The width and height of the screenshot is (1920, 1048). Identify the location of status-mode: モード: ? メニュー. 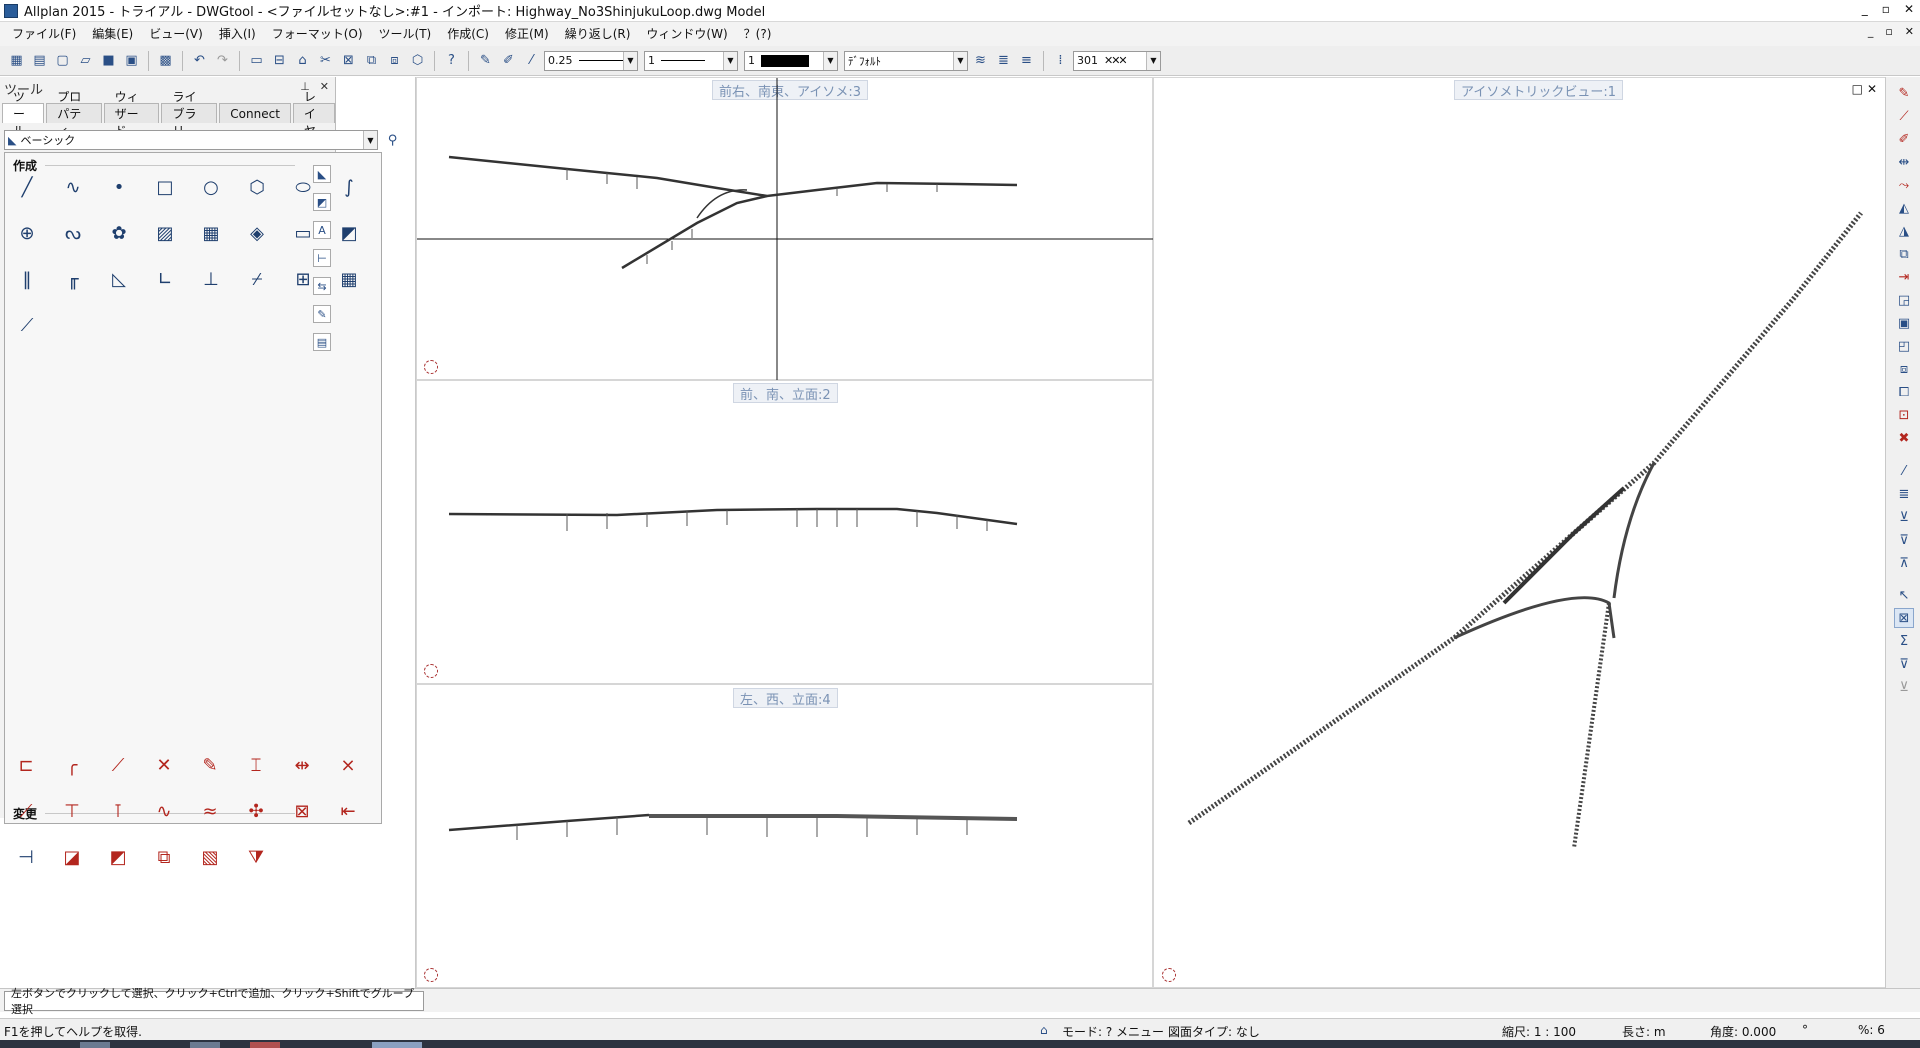
(1113, 1031).